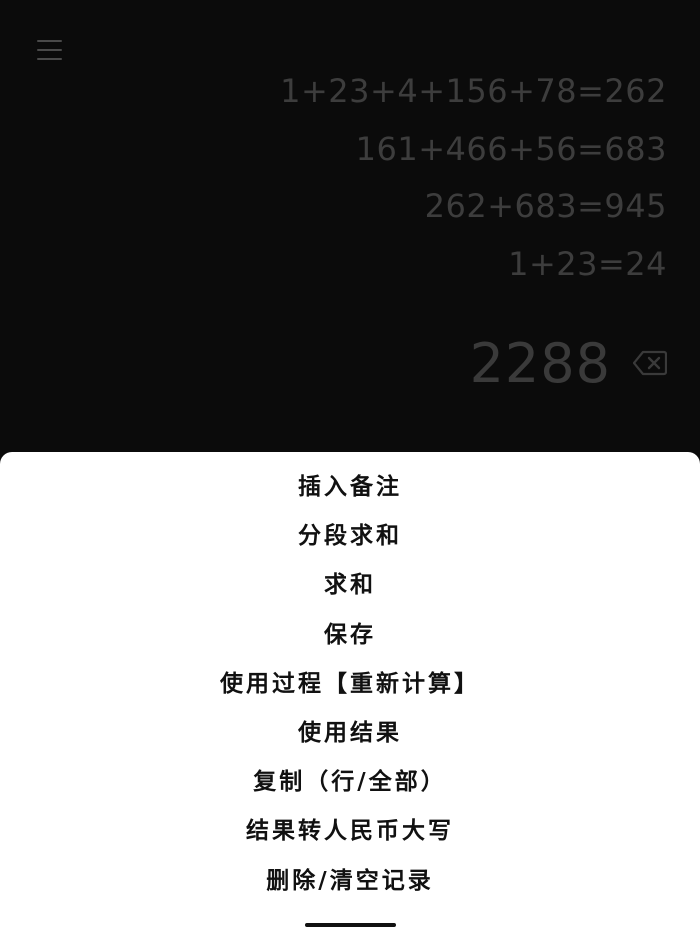 The image size is (700, 934). Describe the element at coordinates (350, 637) in the screenshot. I see `menu-item-save: 保存` at that location.